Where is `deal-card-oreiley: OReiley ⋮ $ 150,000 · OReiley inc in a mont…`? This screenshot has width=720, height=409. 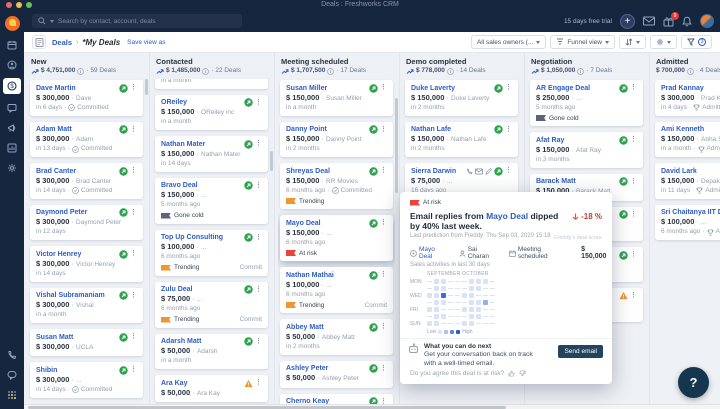
deal-card-oreiley: OReiley ⋮ $ 150,000 · OReiley inc in a mont… is located at coordinates (211, 112).